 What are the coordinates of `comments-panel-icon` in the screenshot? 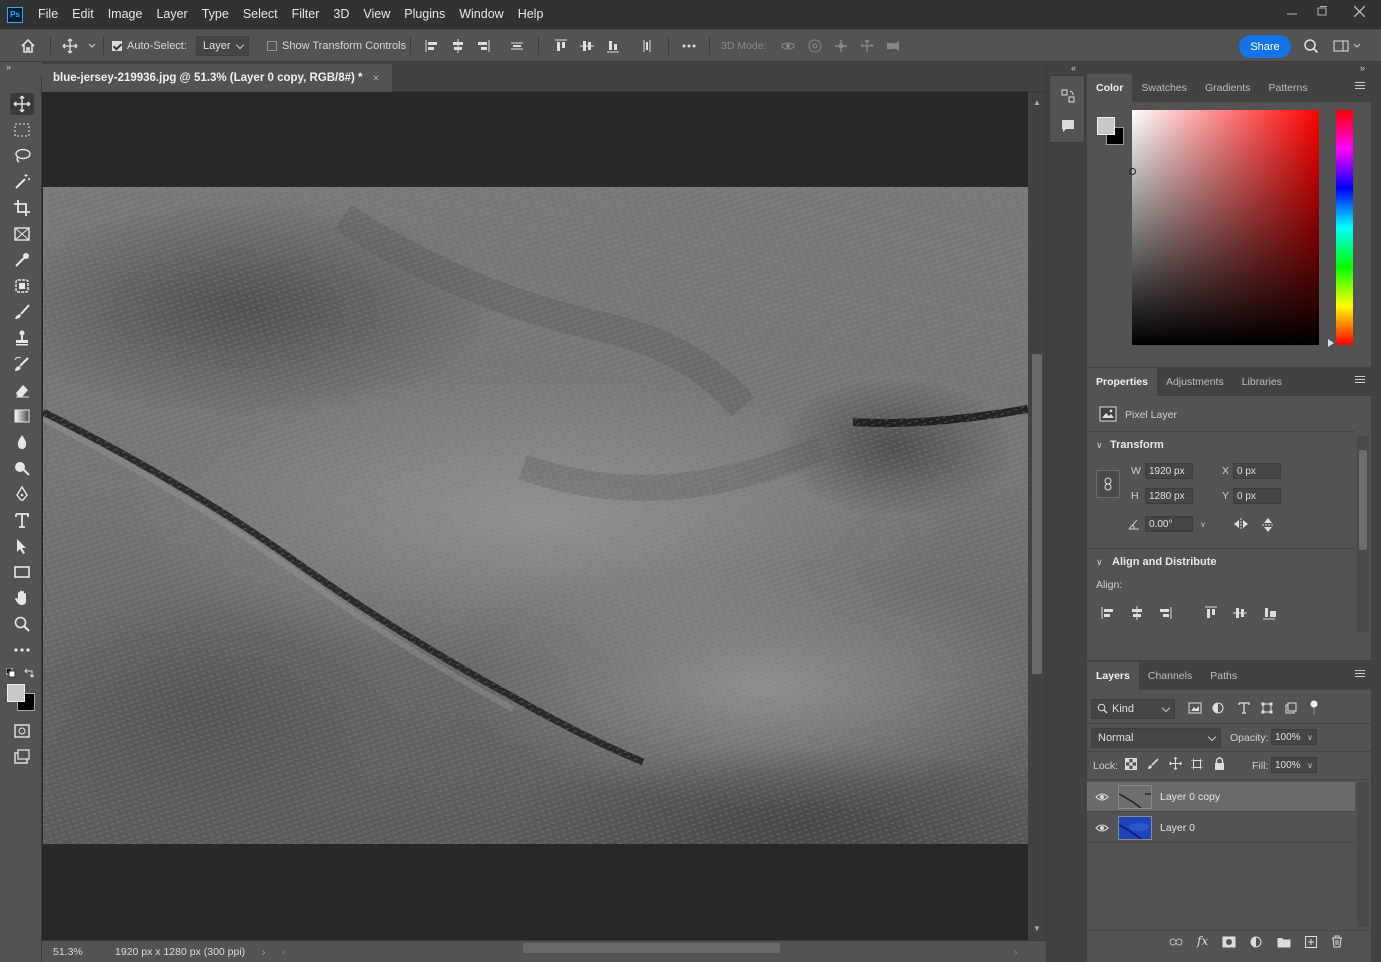 It's located at (1068, 127).